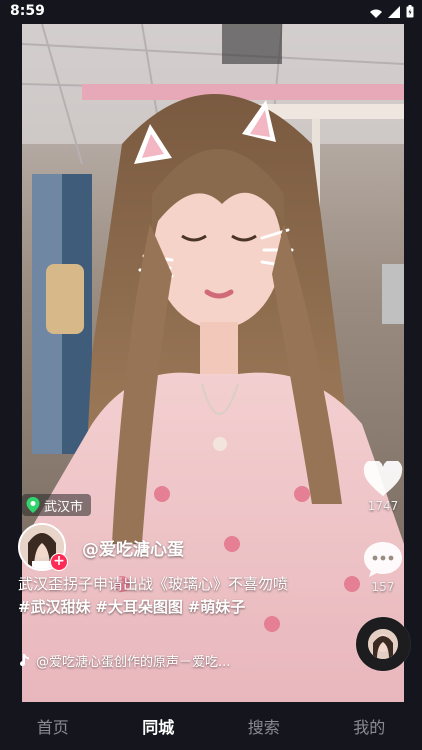 The height and width of the screenshot is (750, 422). I want to click on signal-icon, so click(376, 13).